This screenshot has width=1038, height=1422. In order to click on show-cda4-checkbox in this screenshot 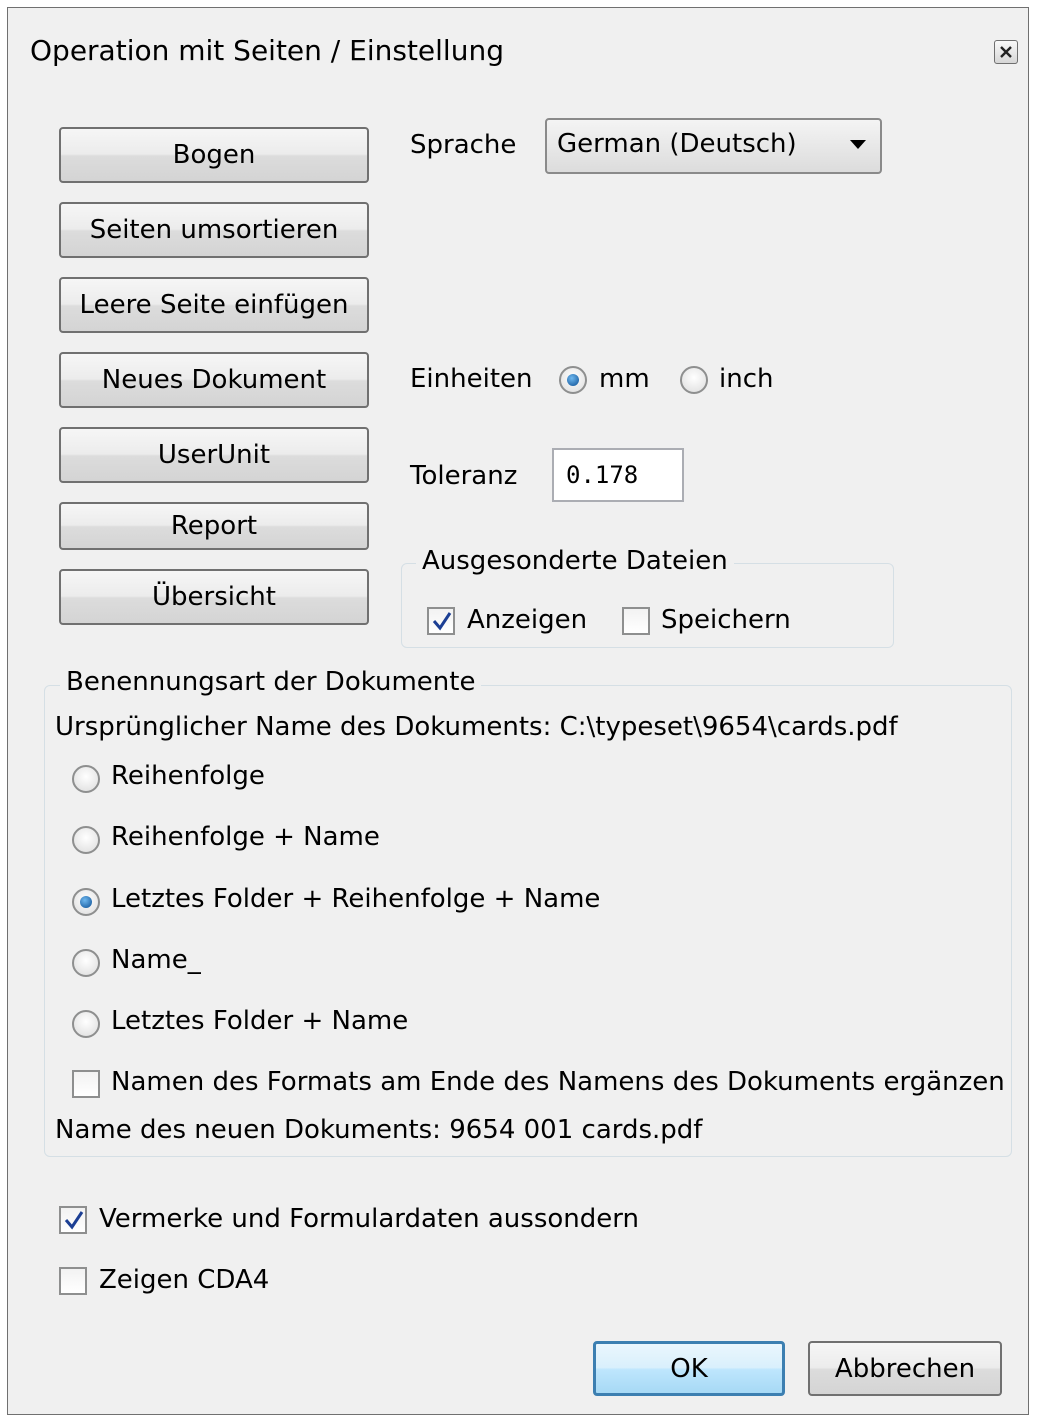, I will do `click(73, 1281)`.